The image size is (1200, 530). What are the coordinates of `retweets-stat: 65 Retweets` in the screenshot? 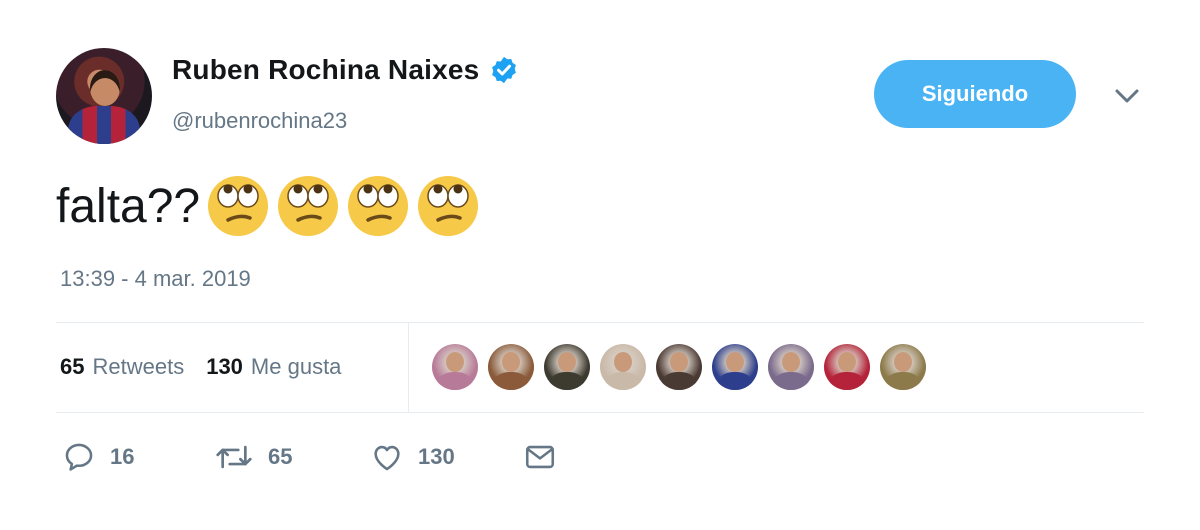 It's located at (122, 367).